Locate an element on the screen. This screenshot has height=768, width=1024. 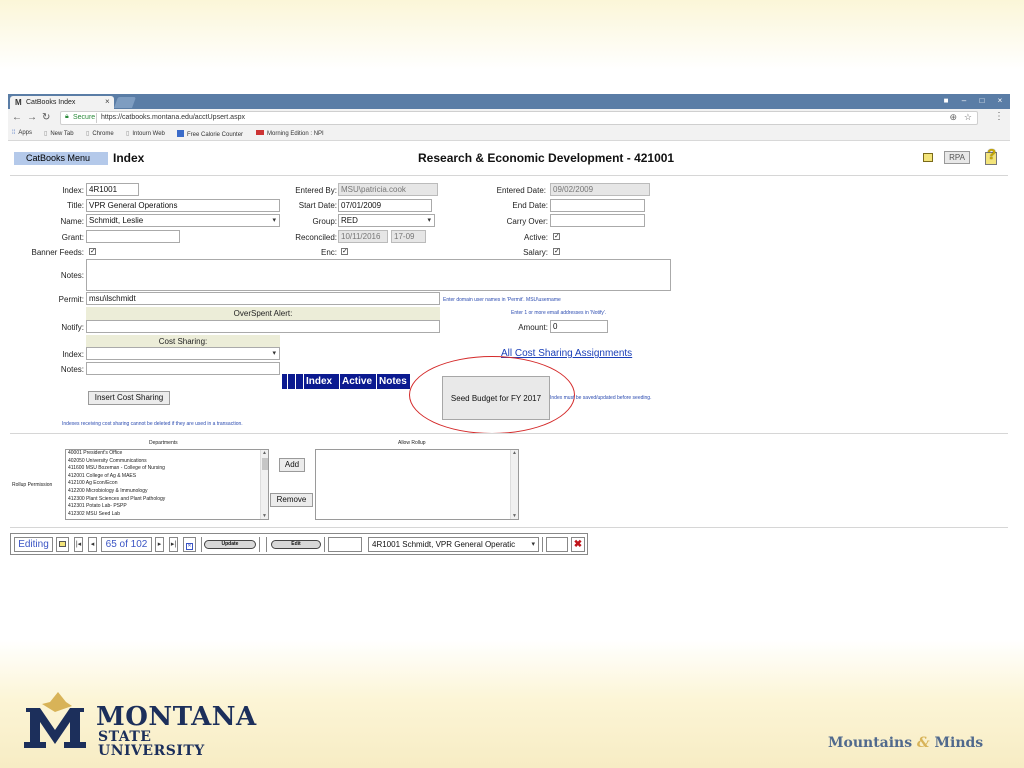
update-button: Update is located at coordinates (230, 544).